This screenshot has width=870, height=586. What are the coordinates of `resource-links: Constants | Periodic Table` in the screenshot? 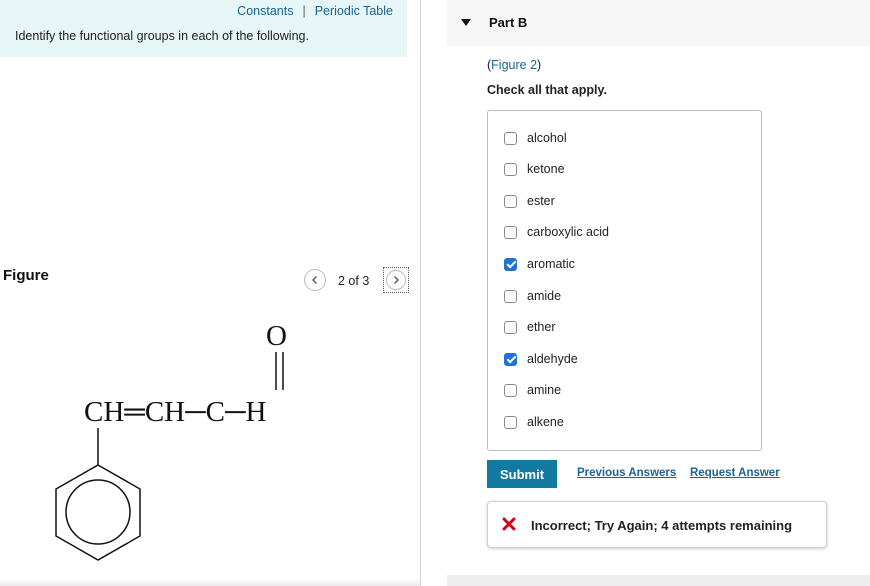 It's located at (315, 11).